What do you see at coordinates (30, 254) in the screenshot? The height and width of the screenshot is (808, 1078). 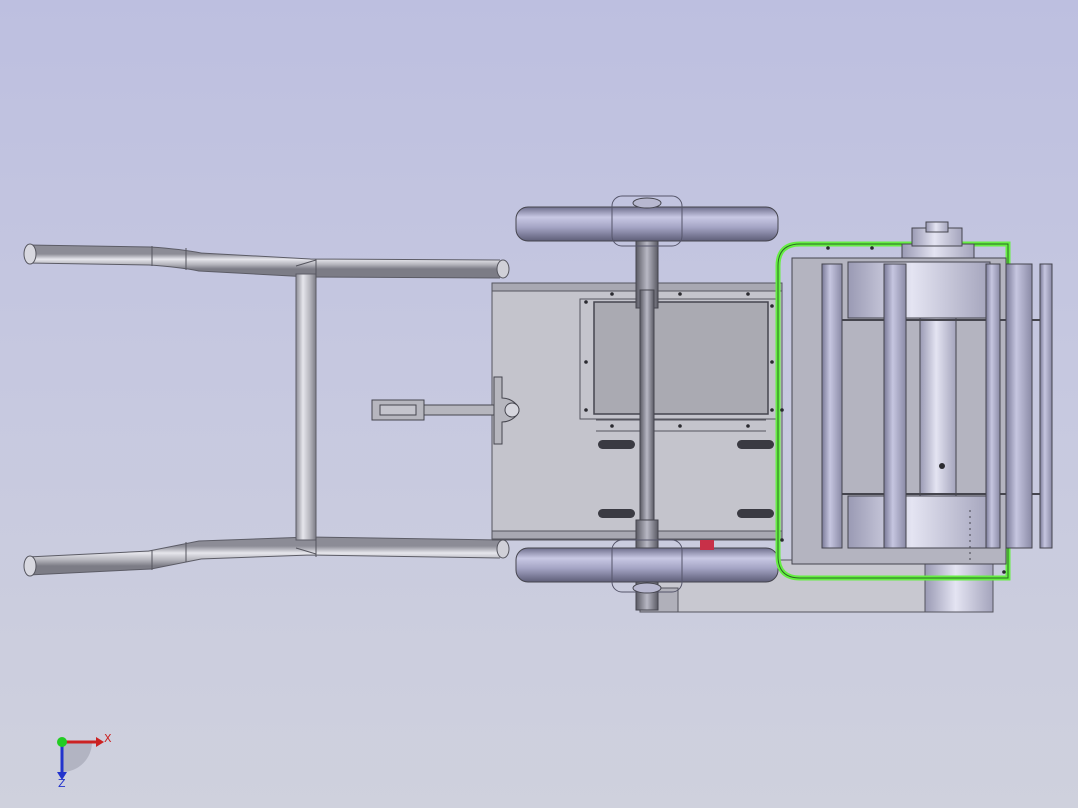 I see `grip-end-upper` at bounding box center [30, 254].